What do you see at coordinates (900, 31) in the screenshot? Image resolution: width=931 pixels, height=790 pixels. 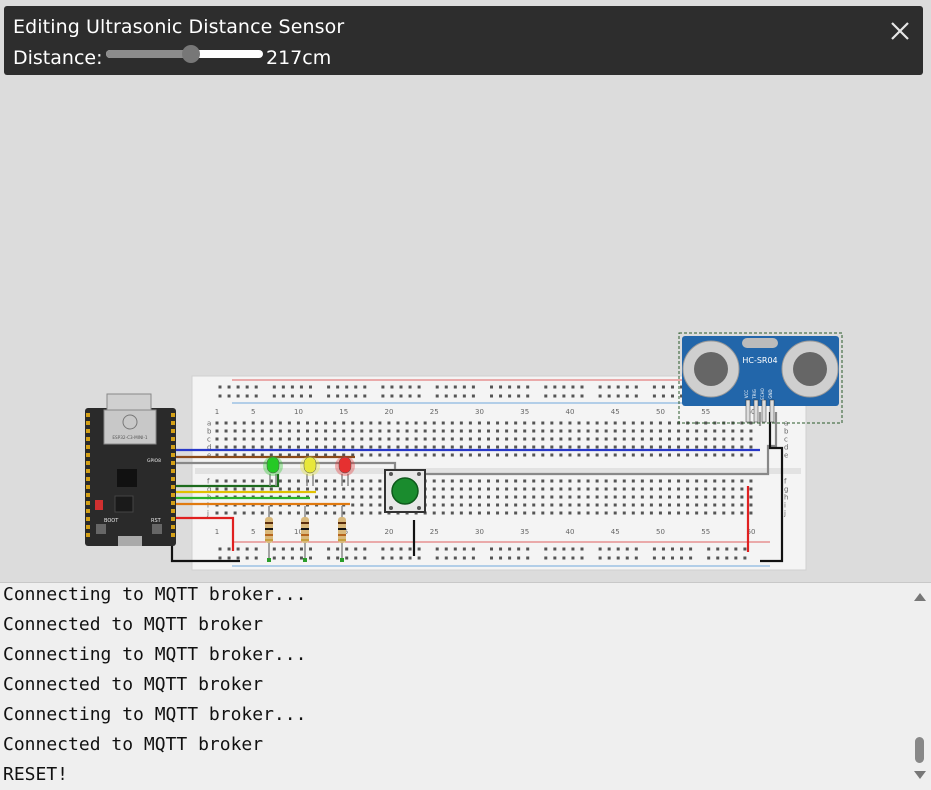 I see `close-icon` at bounding box center [900, 31].